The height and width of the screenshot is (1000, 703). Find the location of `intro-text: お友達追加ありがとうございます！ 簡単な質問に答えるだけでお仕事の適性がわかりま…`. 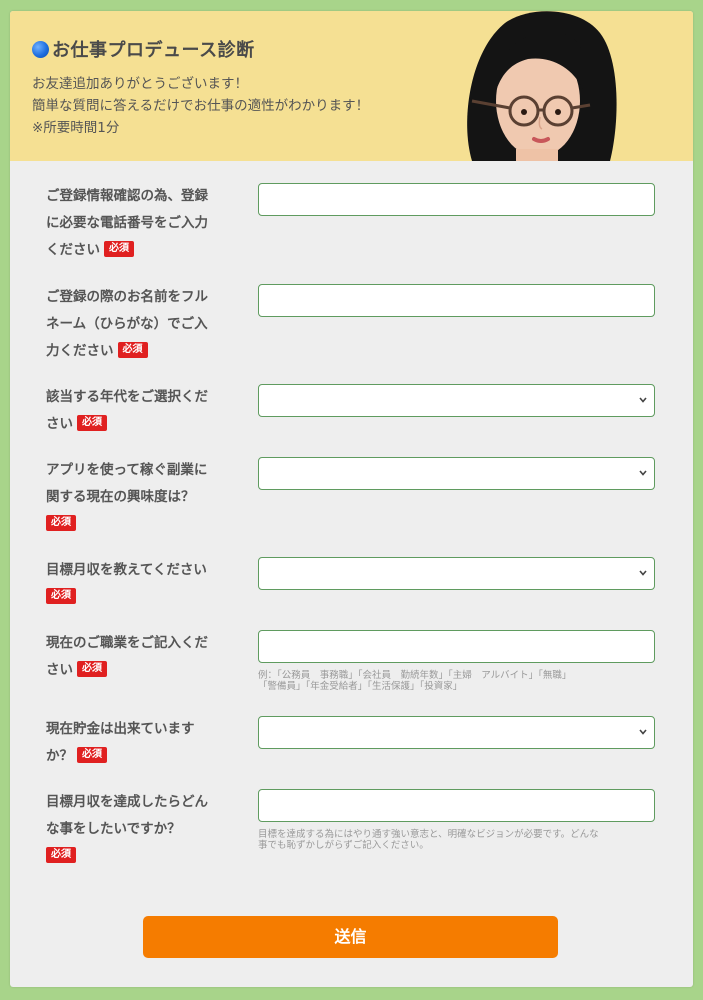

intro-text: お友達追加ありがとうございます！ 簡単な質問に答えるだけでお仕事の適性がわかりま… is located at coordinates (200, 106).